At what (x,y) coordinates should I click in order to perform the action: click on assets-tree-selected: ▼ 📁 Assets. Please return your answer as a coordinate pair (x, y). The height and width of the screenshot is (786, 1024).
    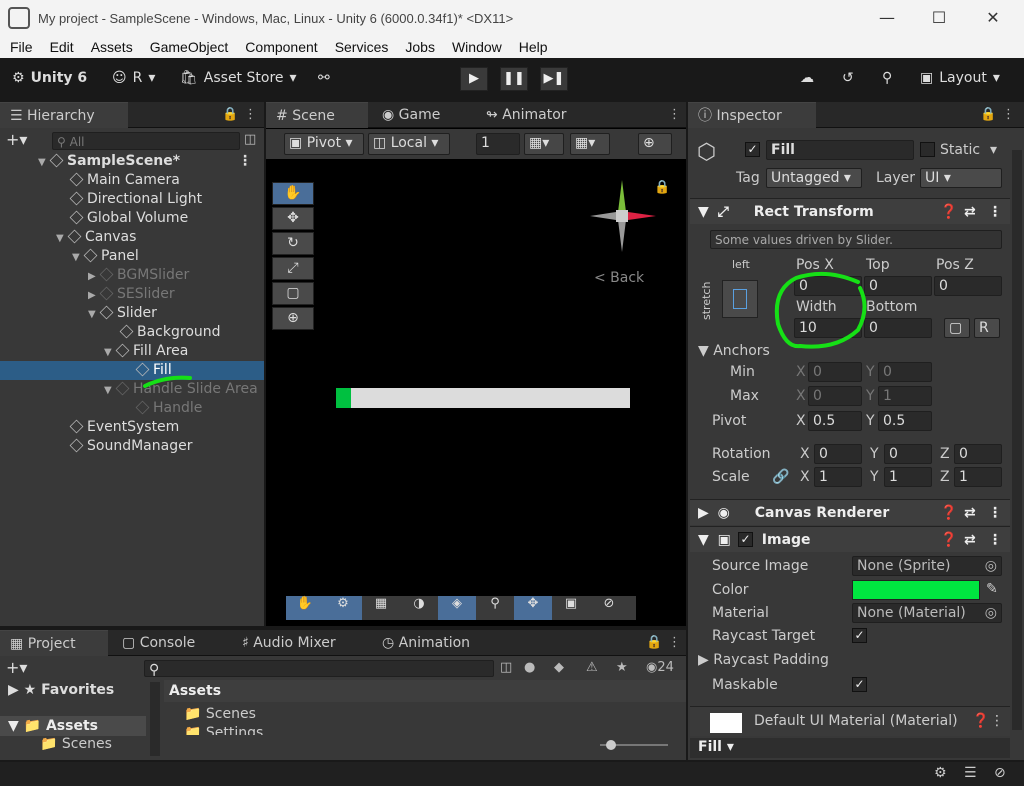
    Looking at the image, I should click on (73, 726).